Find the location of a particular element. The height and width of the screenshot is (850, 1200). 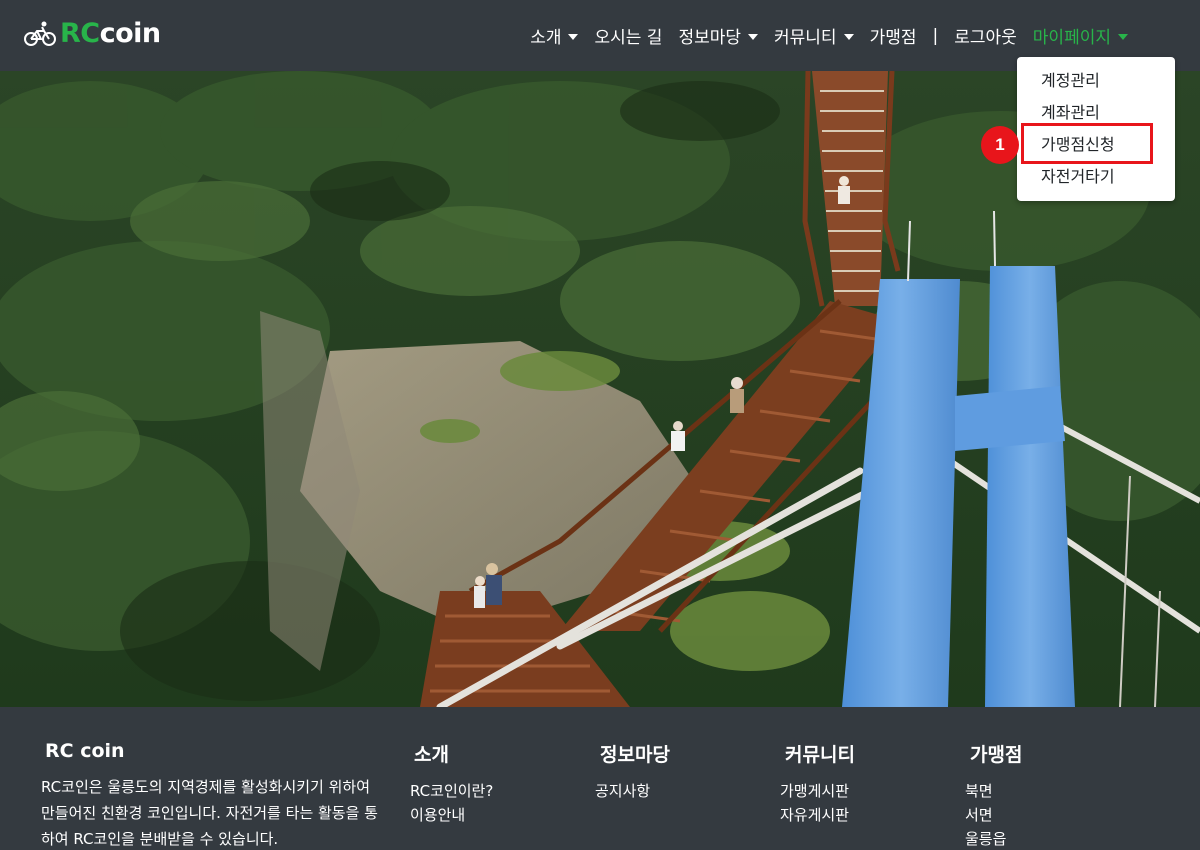

footer-link-ulleungeup: 울릉읍 is located at coordinates (993, 838).